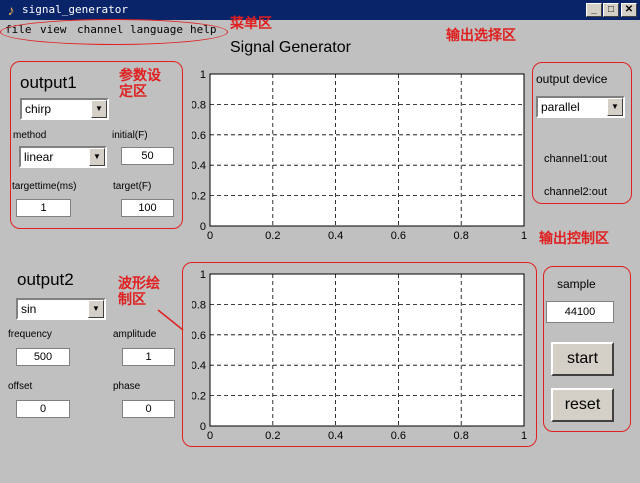 This screenshot has width=640, height=483. What do you see at coordinates (30, 334) in the screenshot?
I see `frequency-label: frequency` at bounding box center [30, 334].